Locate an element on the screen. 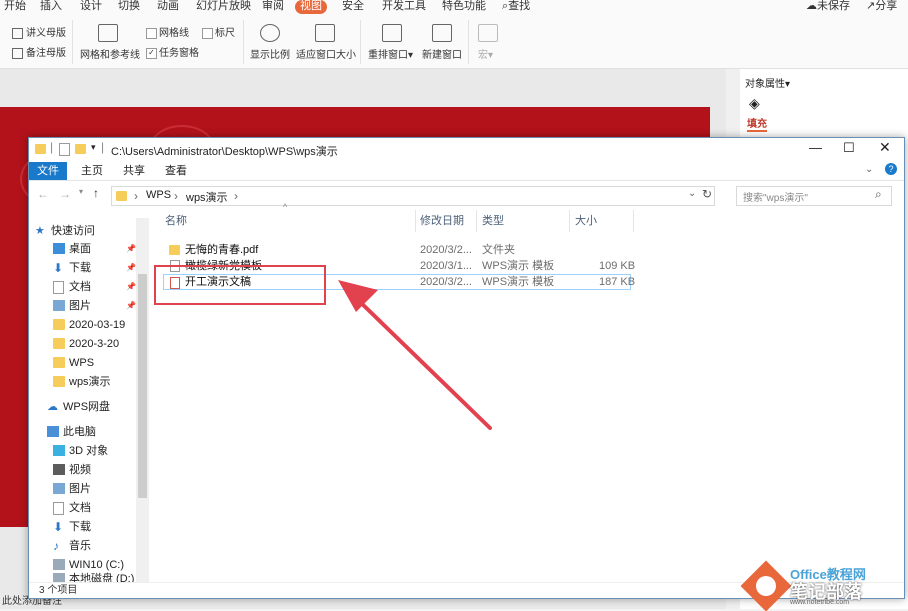 The height and width of the screenshot is (611, 908). up-arrow-icon: ↑ is located at coordinates (96, 193).